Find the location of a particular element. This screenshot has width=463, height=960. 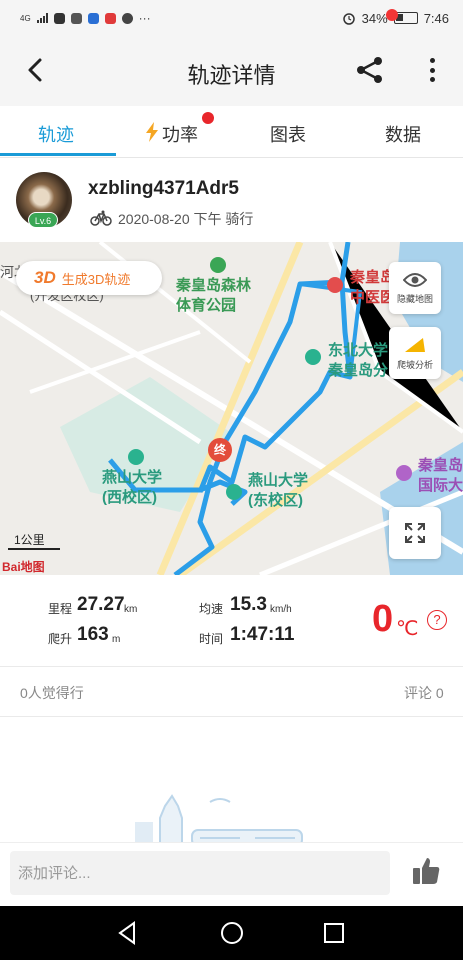

poi-yanshan-east: 燕山大学 (东校区) is located at coordinates (278, 490).